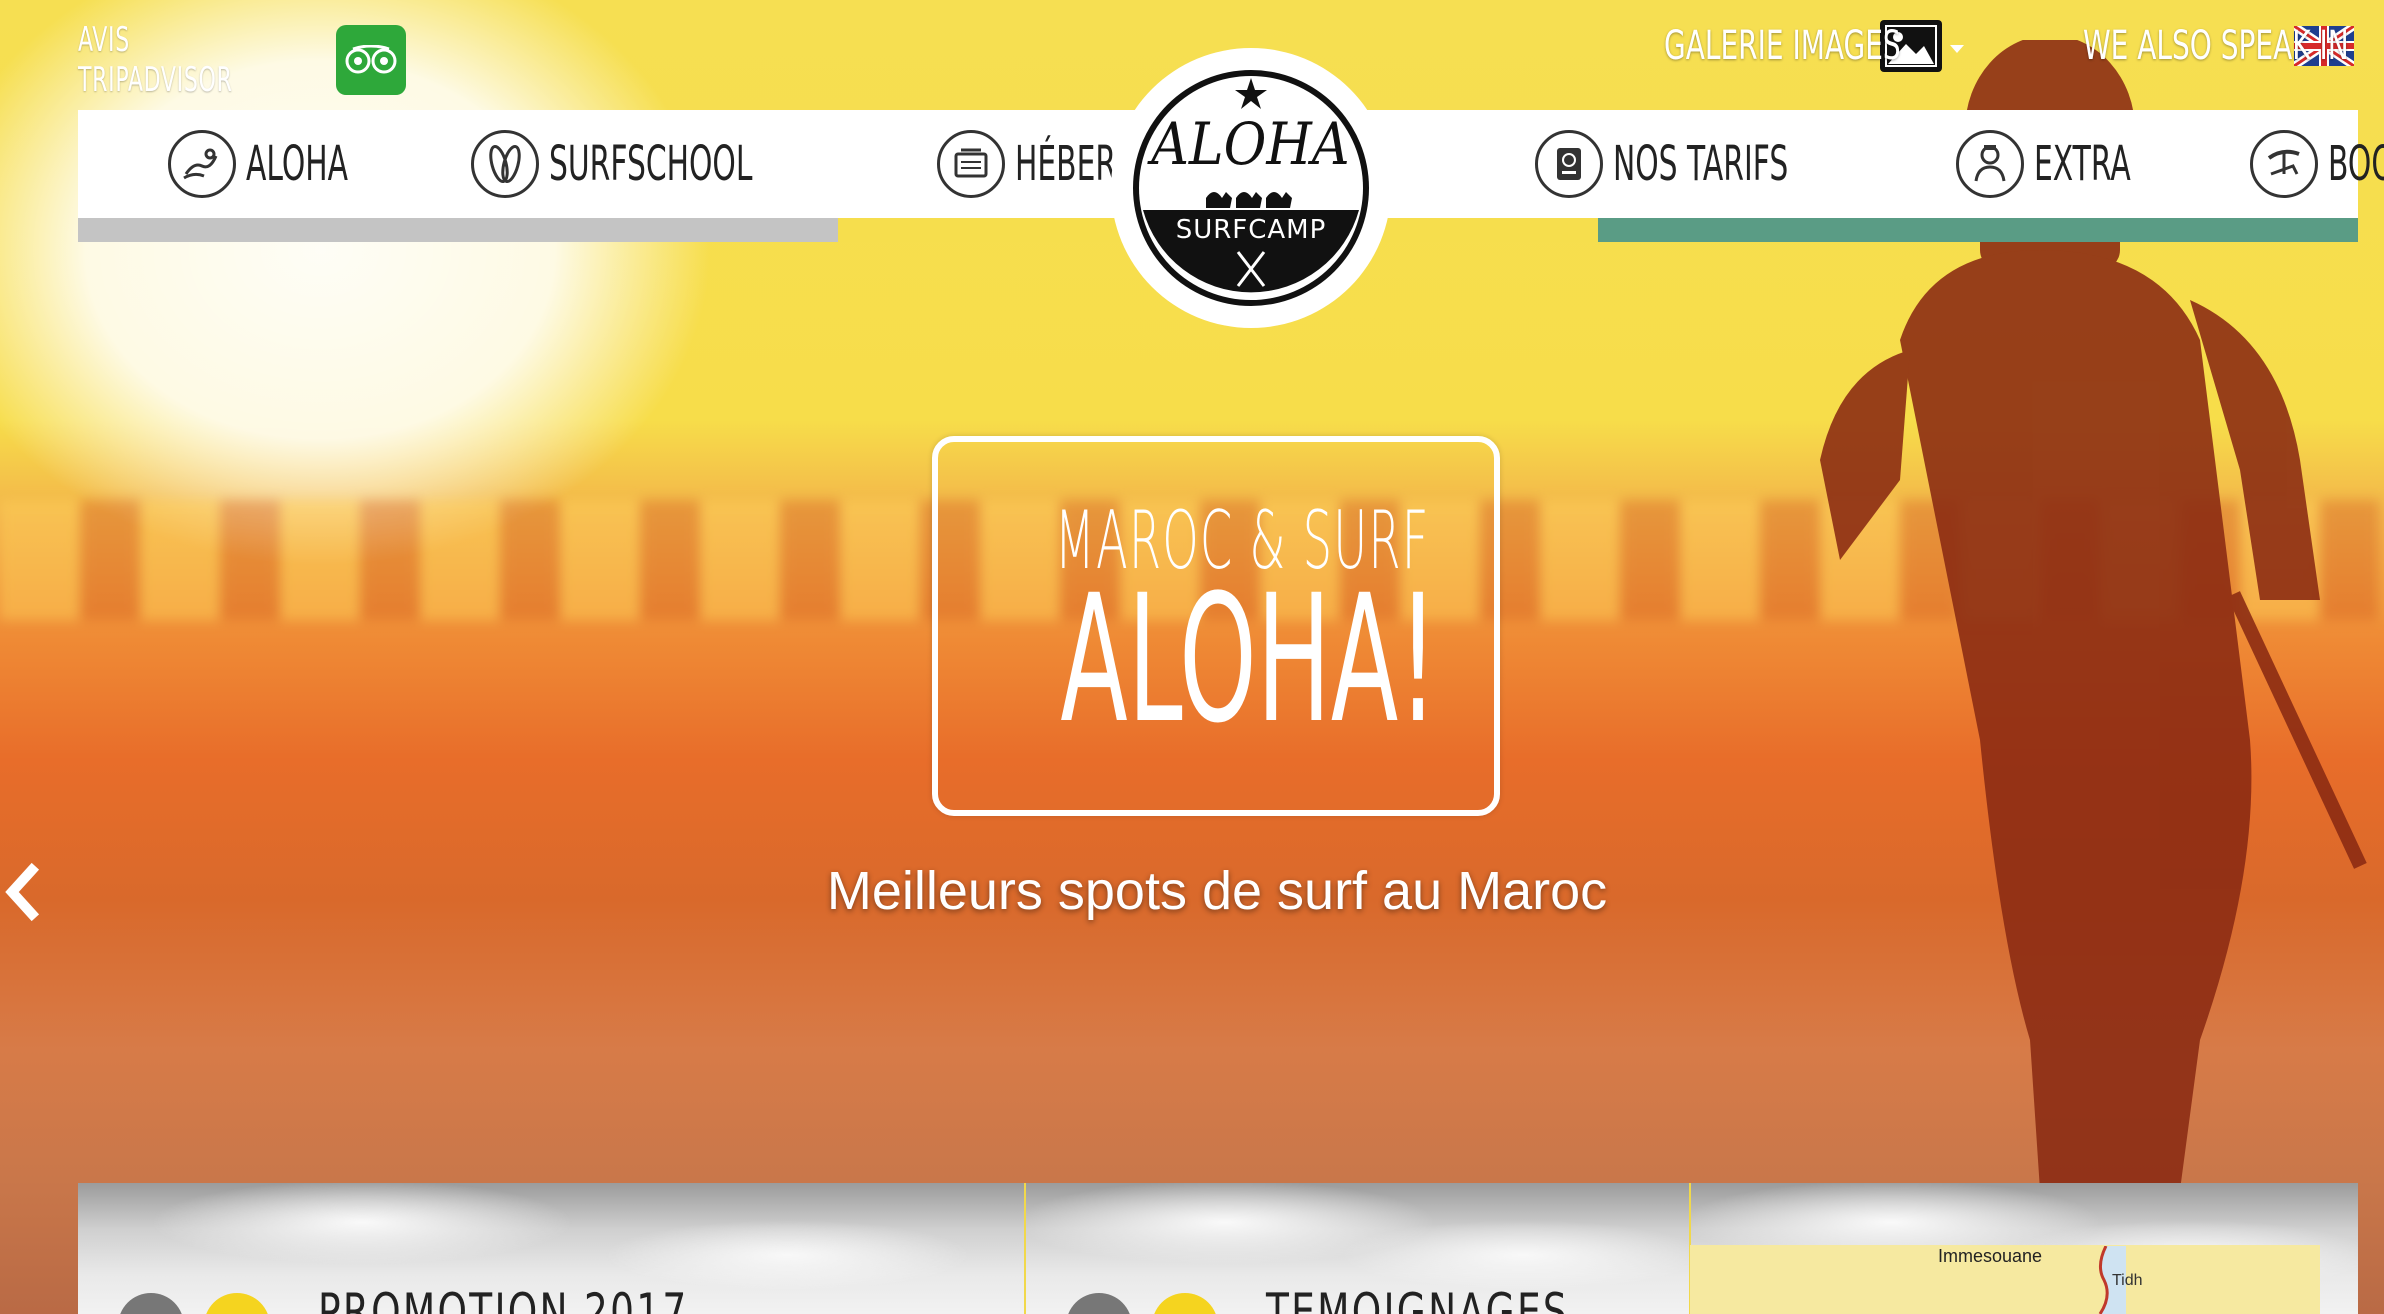 The height and width of the screenshot is (1314, 2384). Describe the element at coordinates (155, 60) in the screenshot. I see `tripadvisor-label: AVIS TRIPADVISOR` at that location.